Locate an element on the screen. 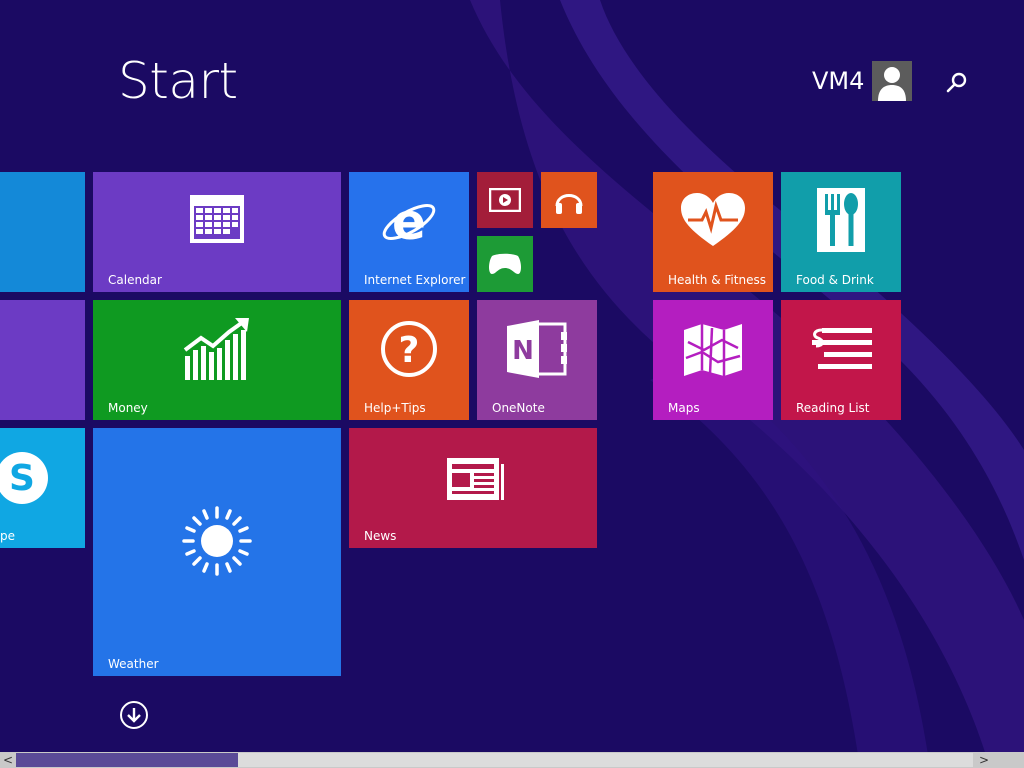 This screenshot has height=768, width=1024. tile-games is located at coordinates (505, 264).